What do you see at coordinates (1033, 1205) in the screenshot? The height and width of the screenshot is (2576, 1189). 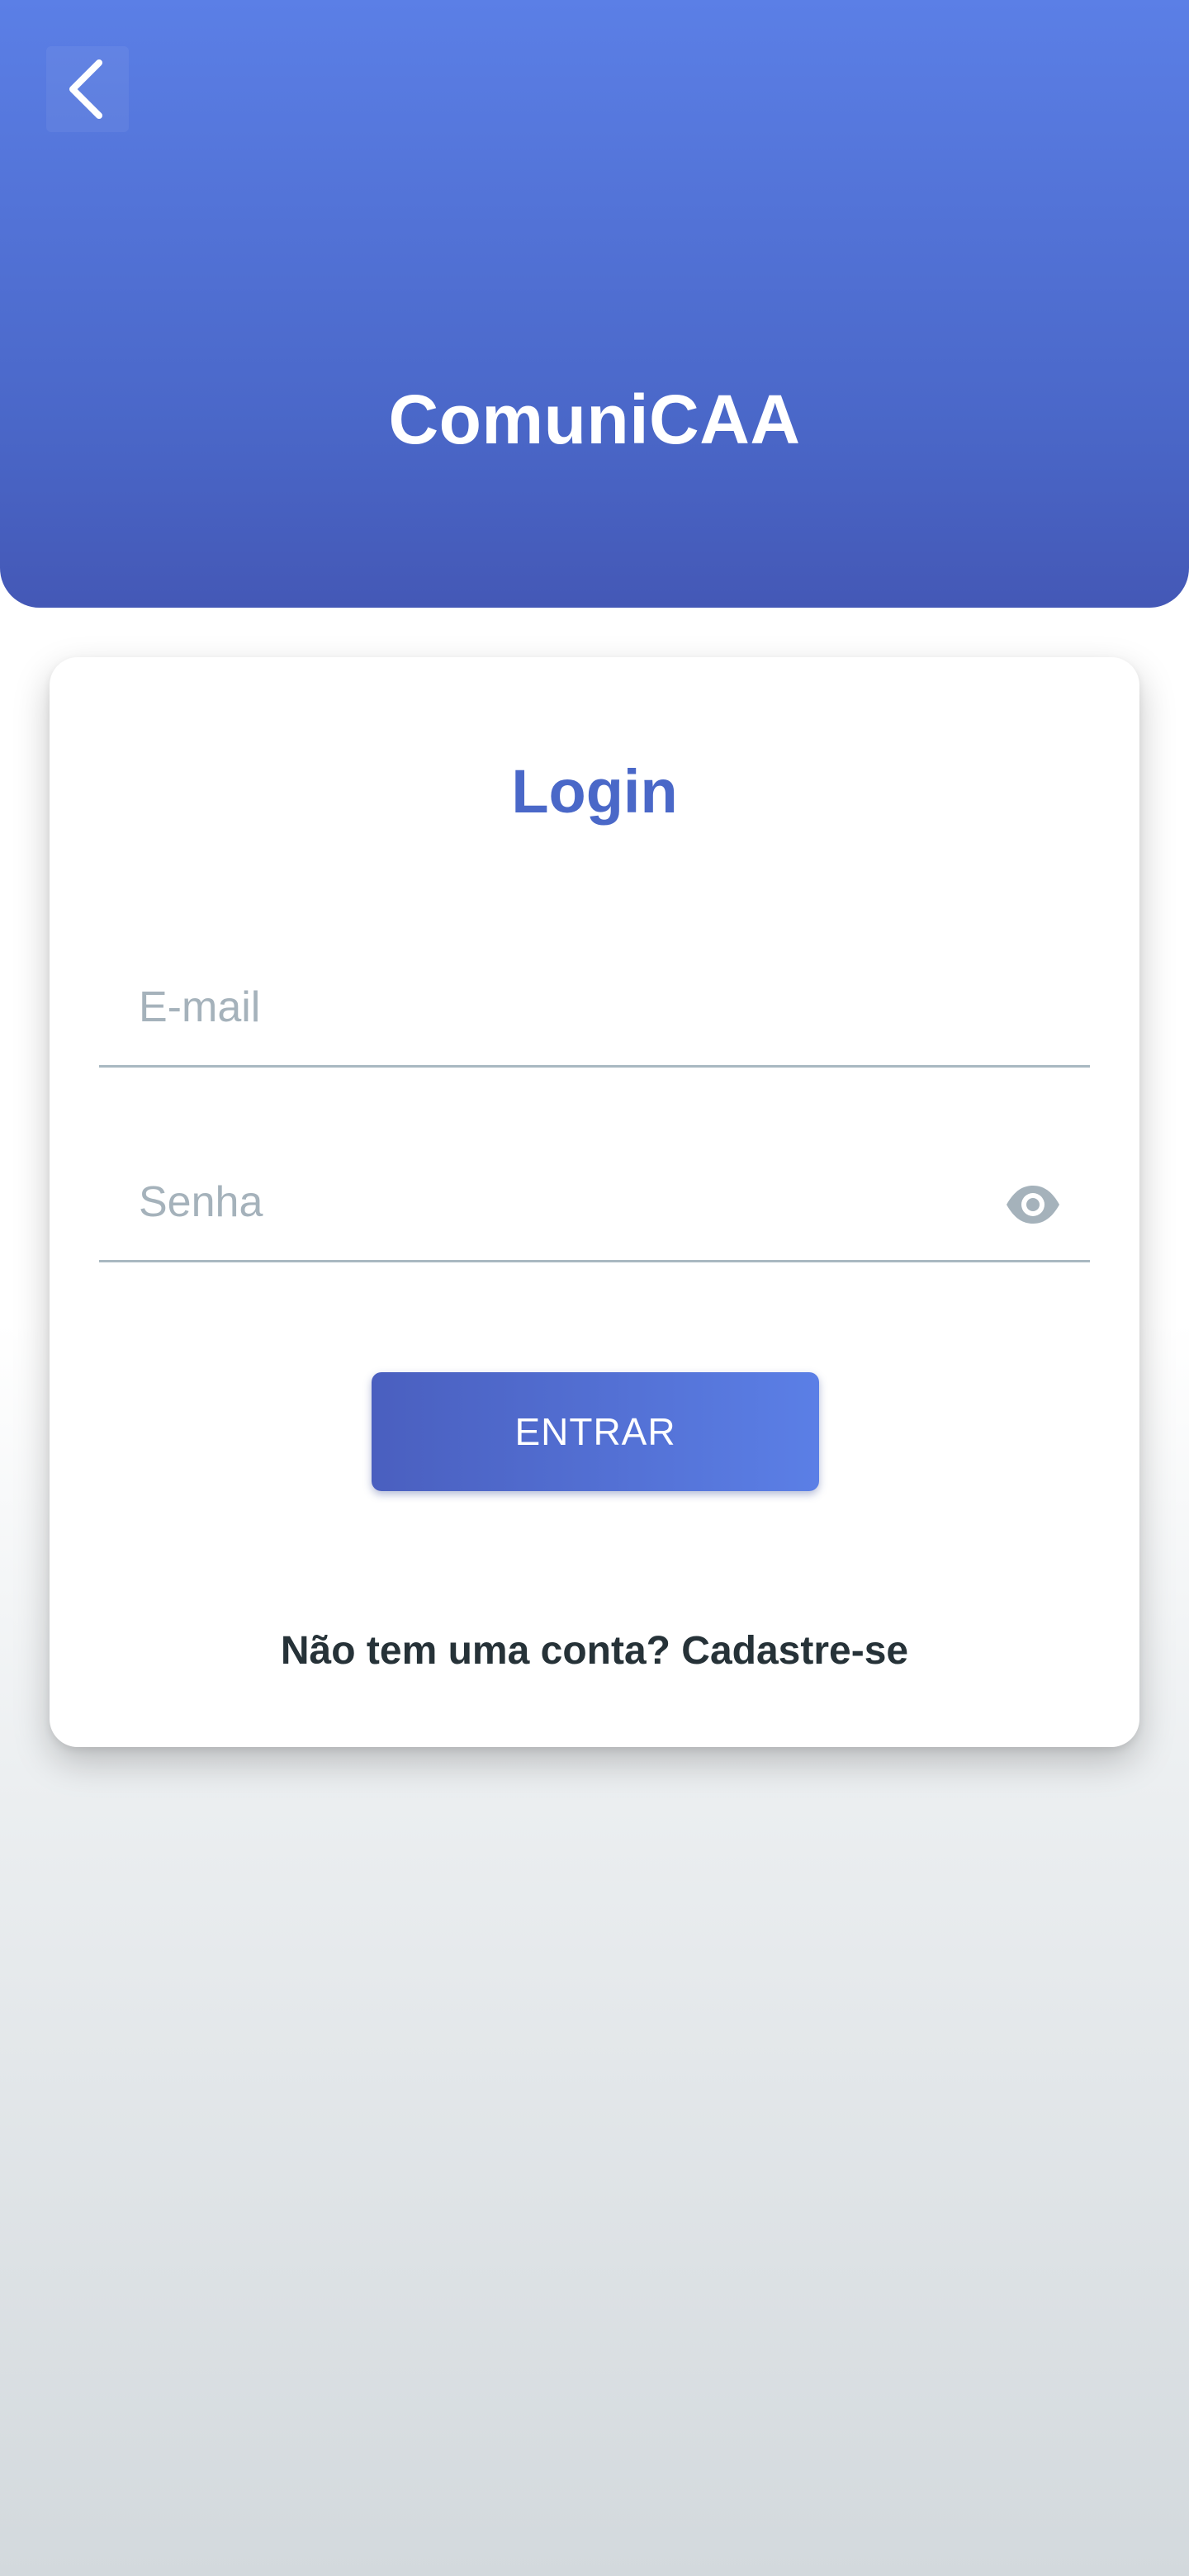 I see `eye-icon` at bounding box center [1033, 1205].